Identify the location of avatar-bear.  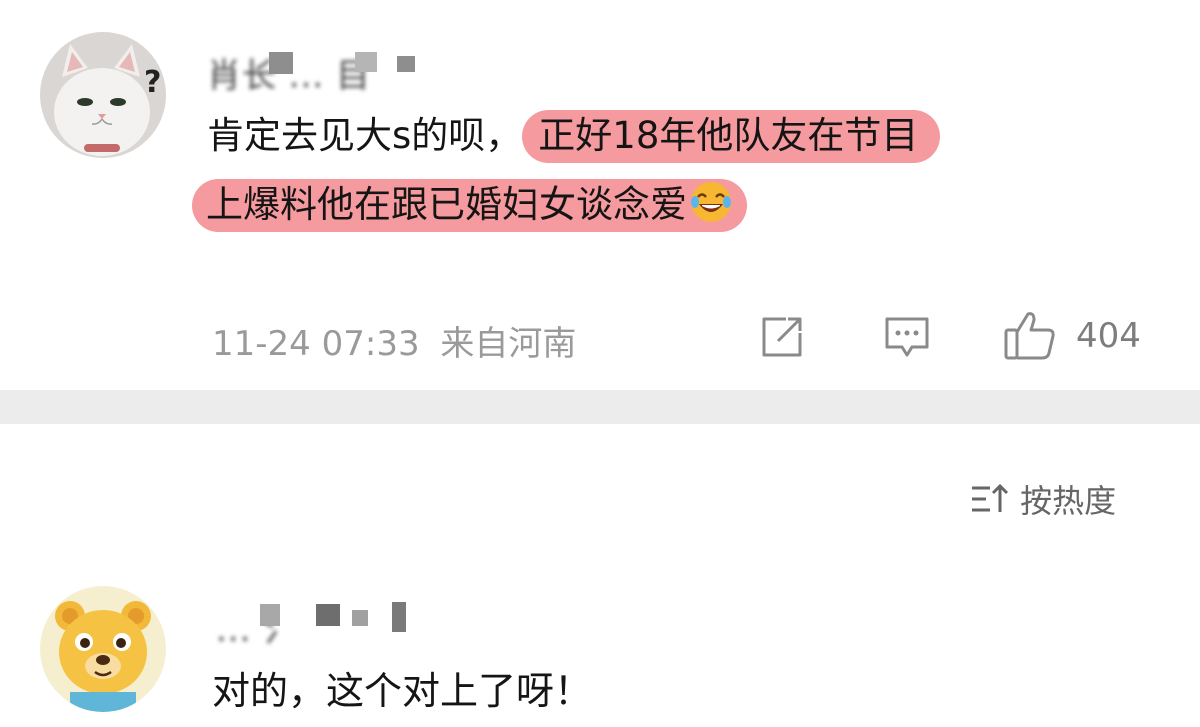
(103, 649).